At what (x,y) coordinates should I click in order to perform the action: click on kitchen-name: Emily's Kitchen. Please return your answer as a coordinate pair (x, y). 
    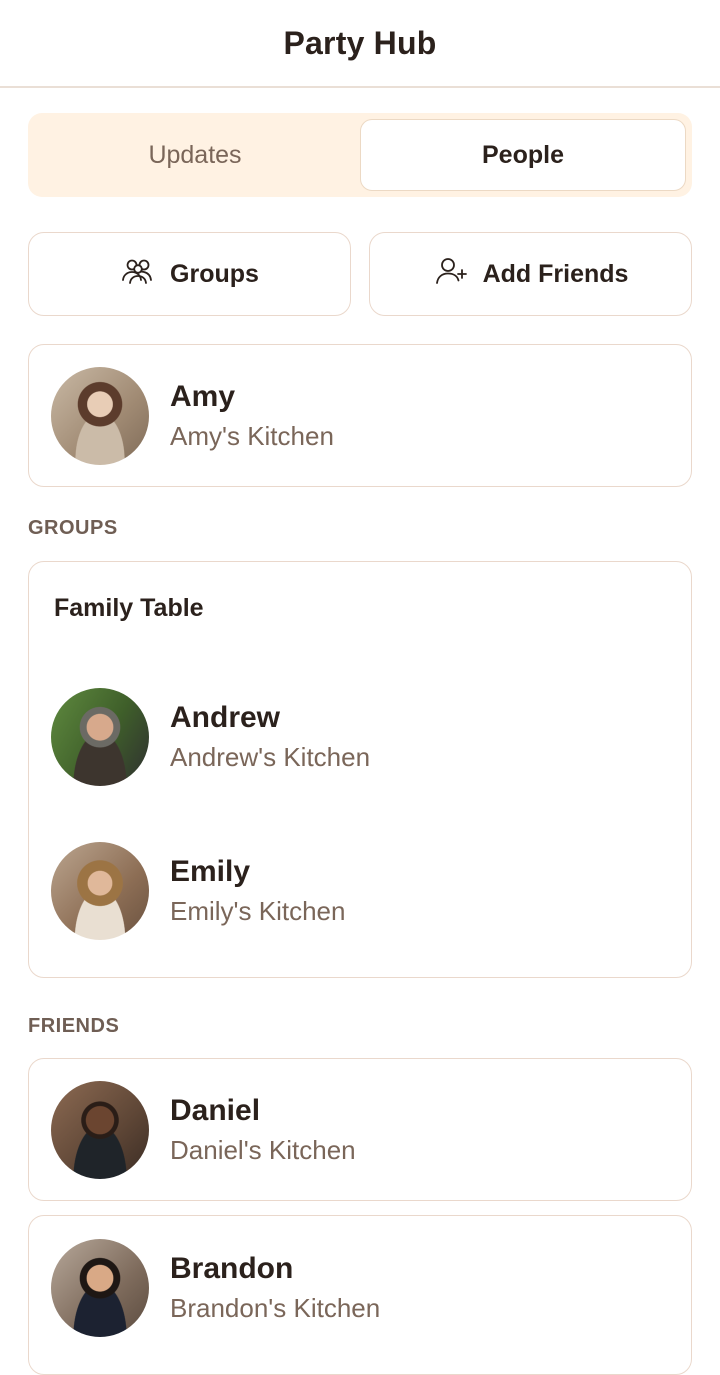
    Looking at the image, I should click on (258, 911).